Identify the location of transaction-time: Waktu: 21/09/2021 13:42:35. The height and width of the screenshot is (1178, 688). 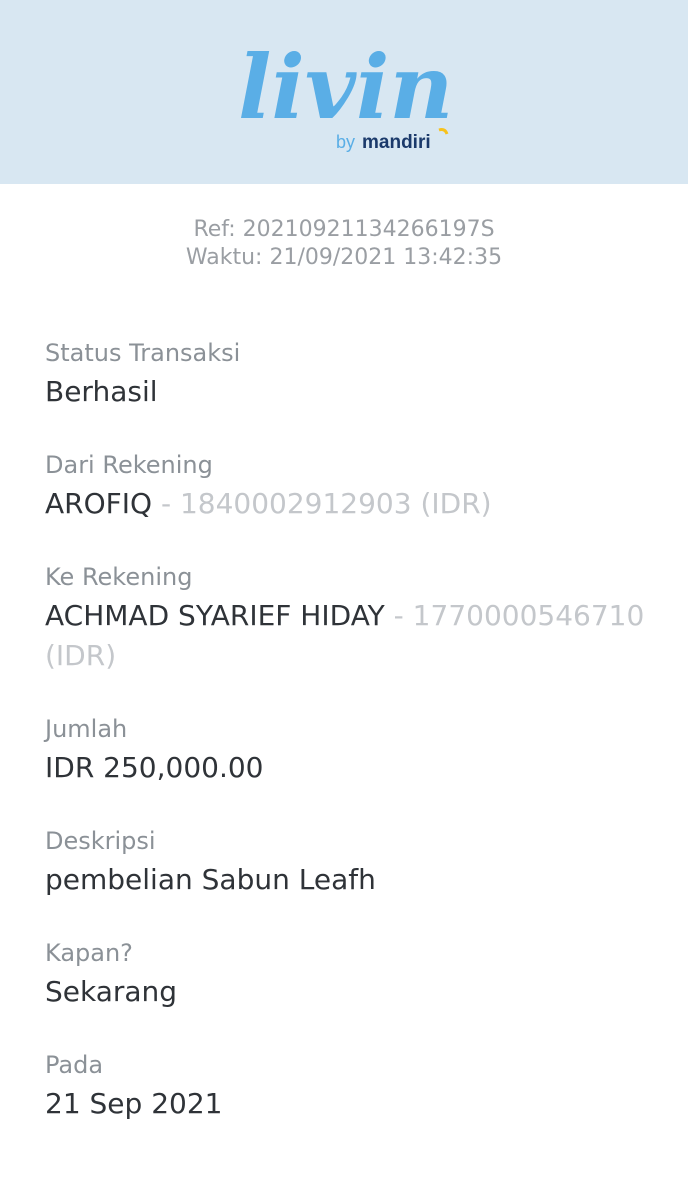
(344, 257).